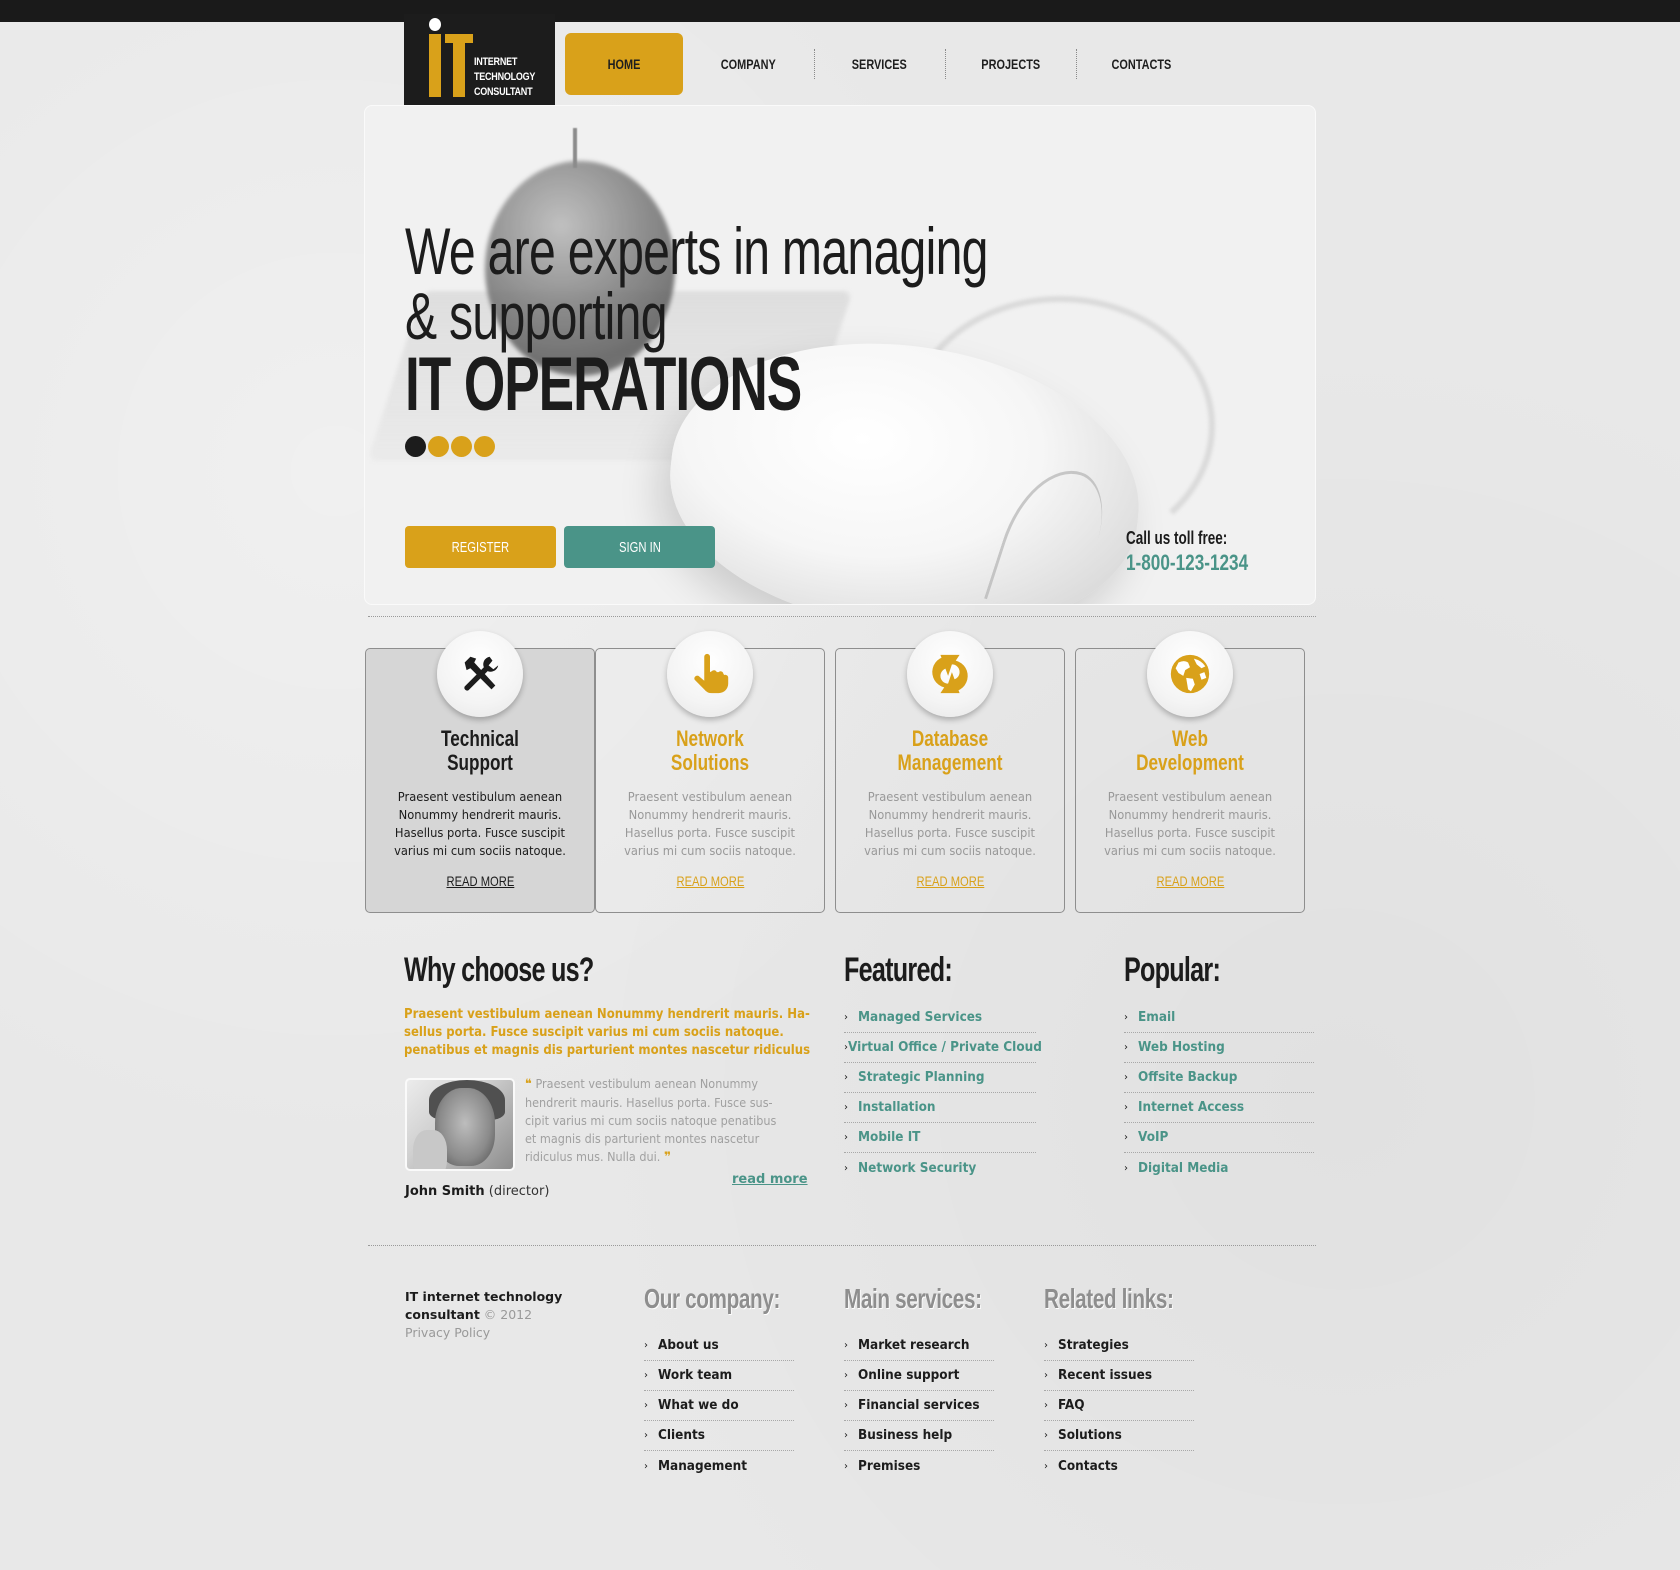 The image size is (1680, 1570). Describe the element at coordinates (430, 1149) in the screenshot. I see `photo-hand` at that location.